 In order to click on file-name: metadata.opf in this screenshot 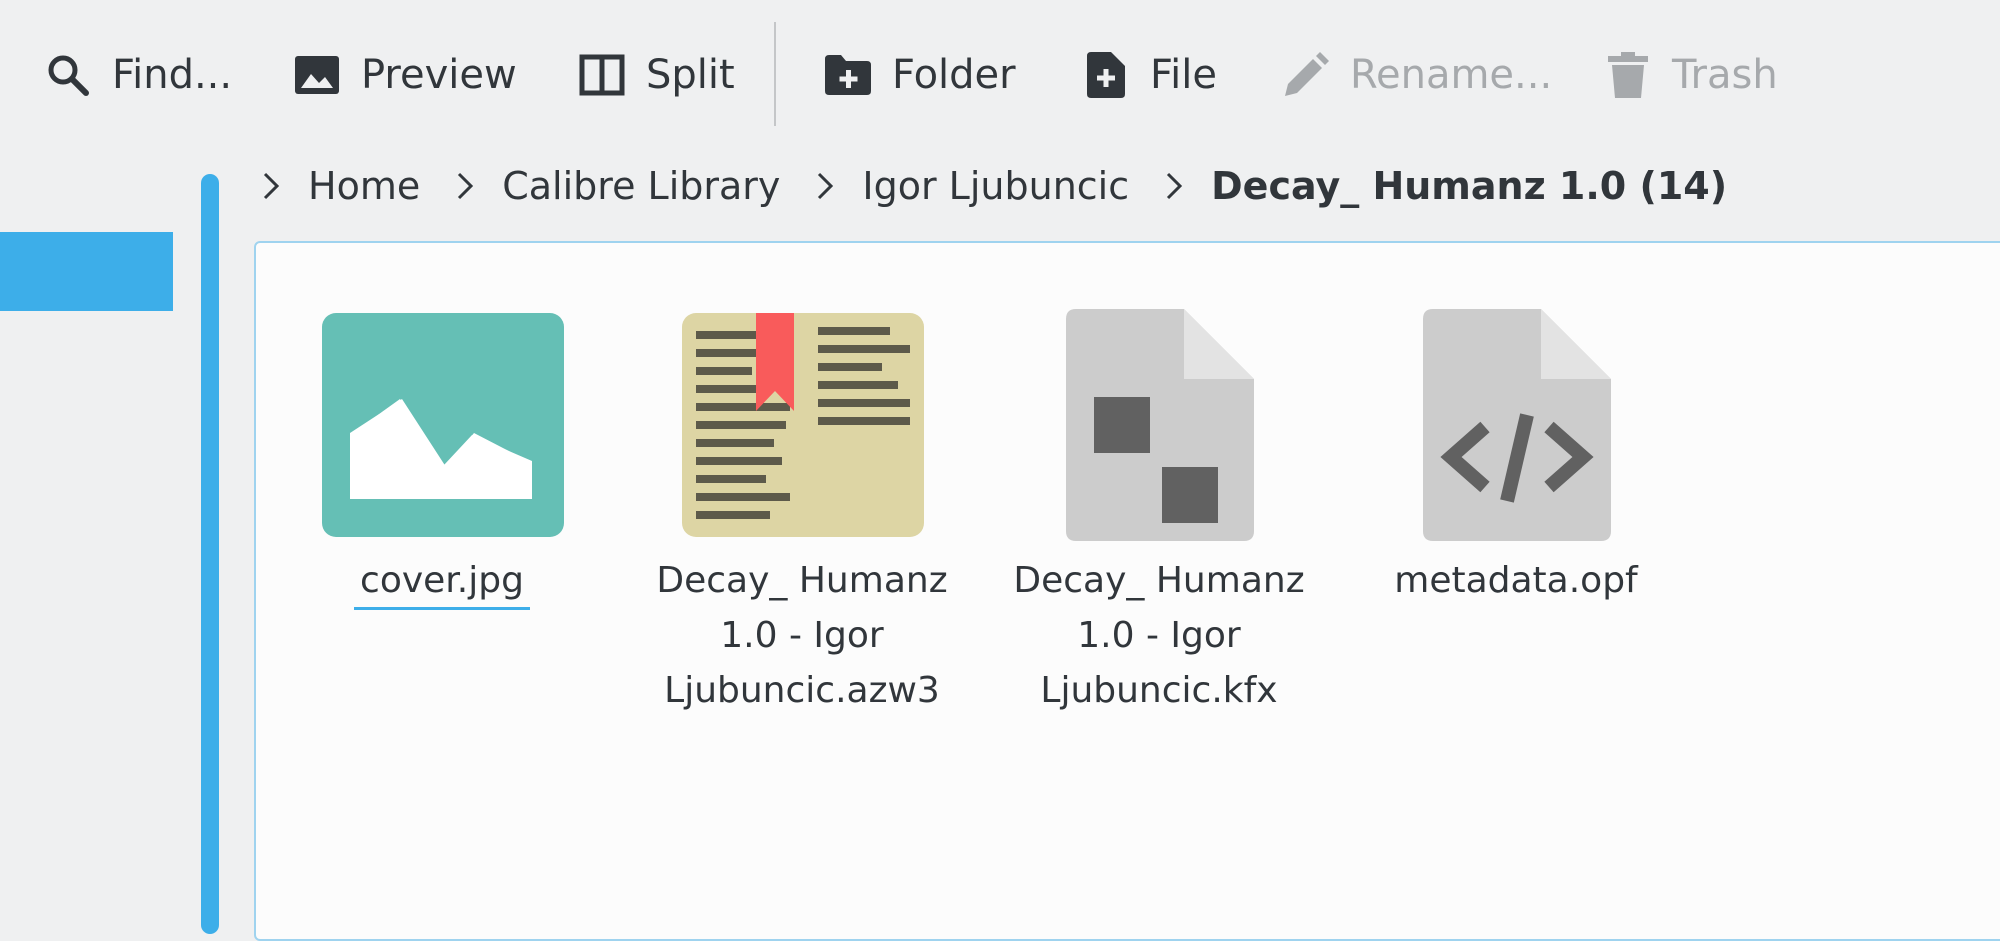, I will do `click(1516, 580)`.